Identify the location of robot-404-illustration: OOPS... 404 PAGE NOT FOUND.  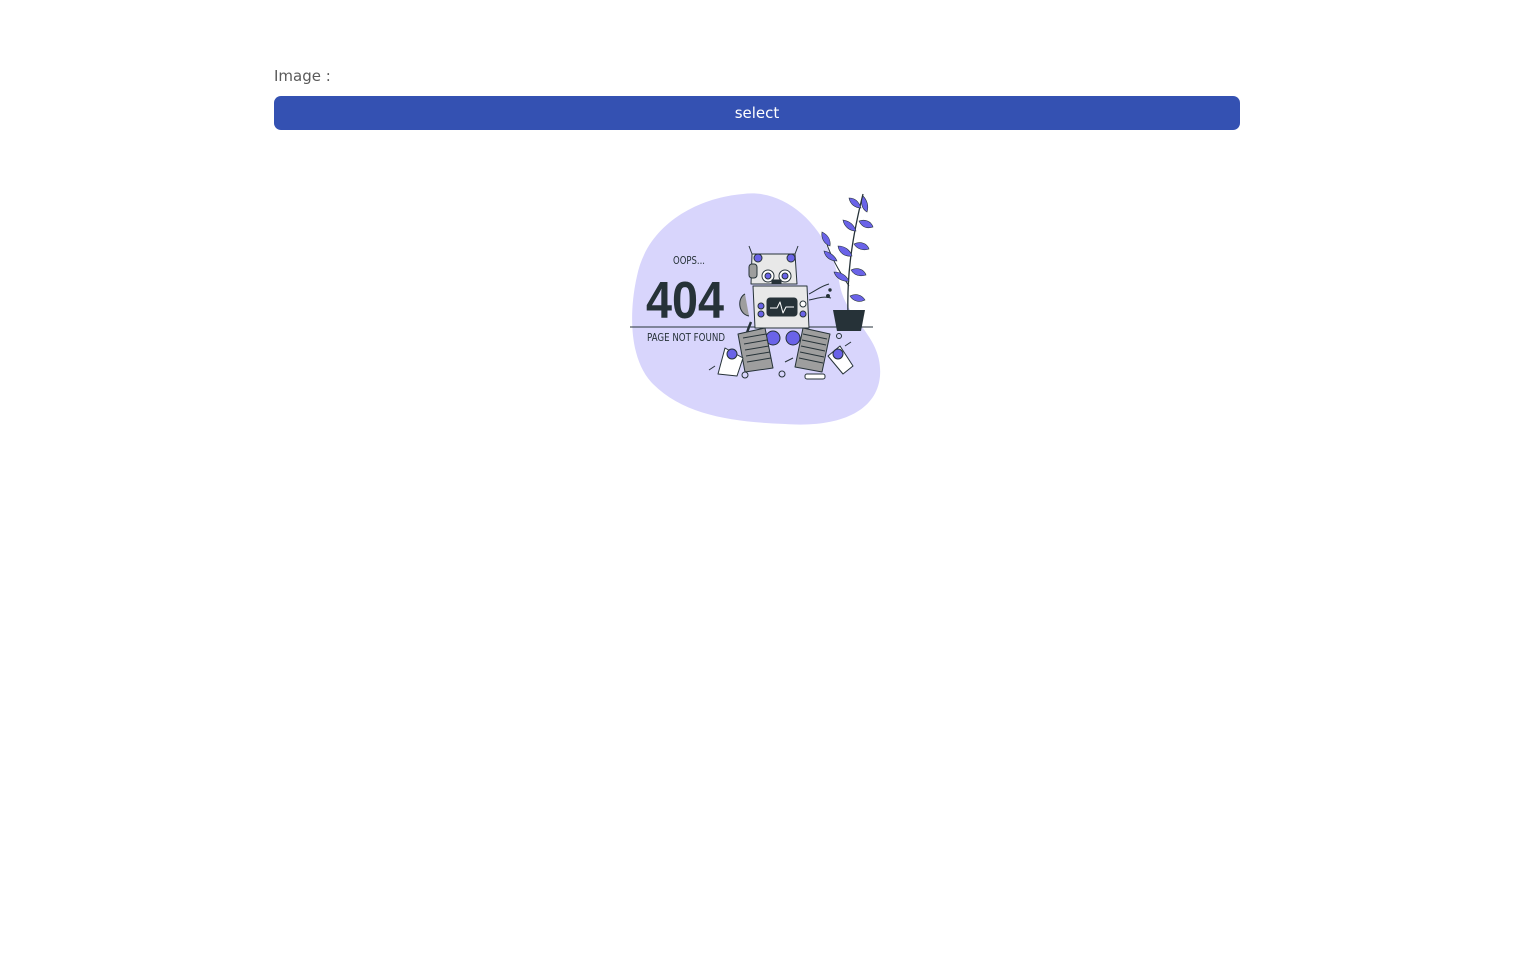
(755, 309).